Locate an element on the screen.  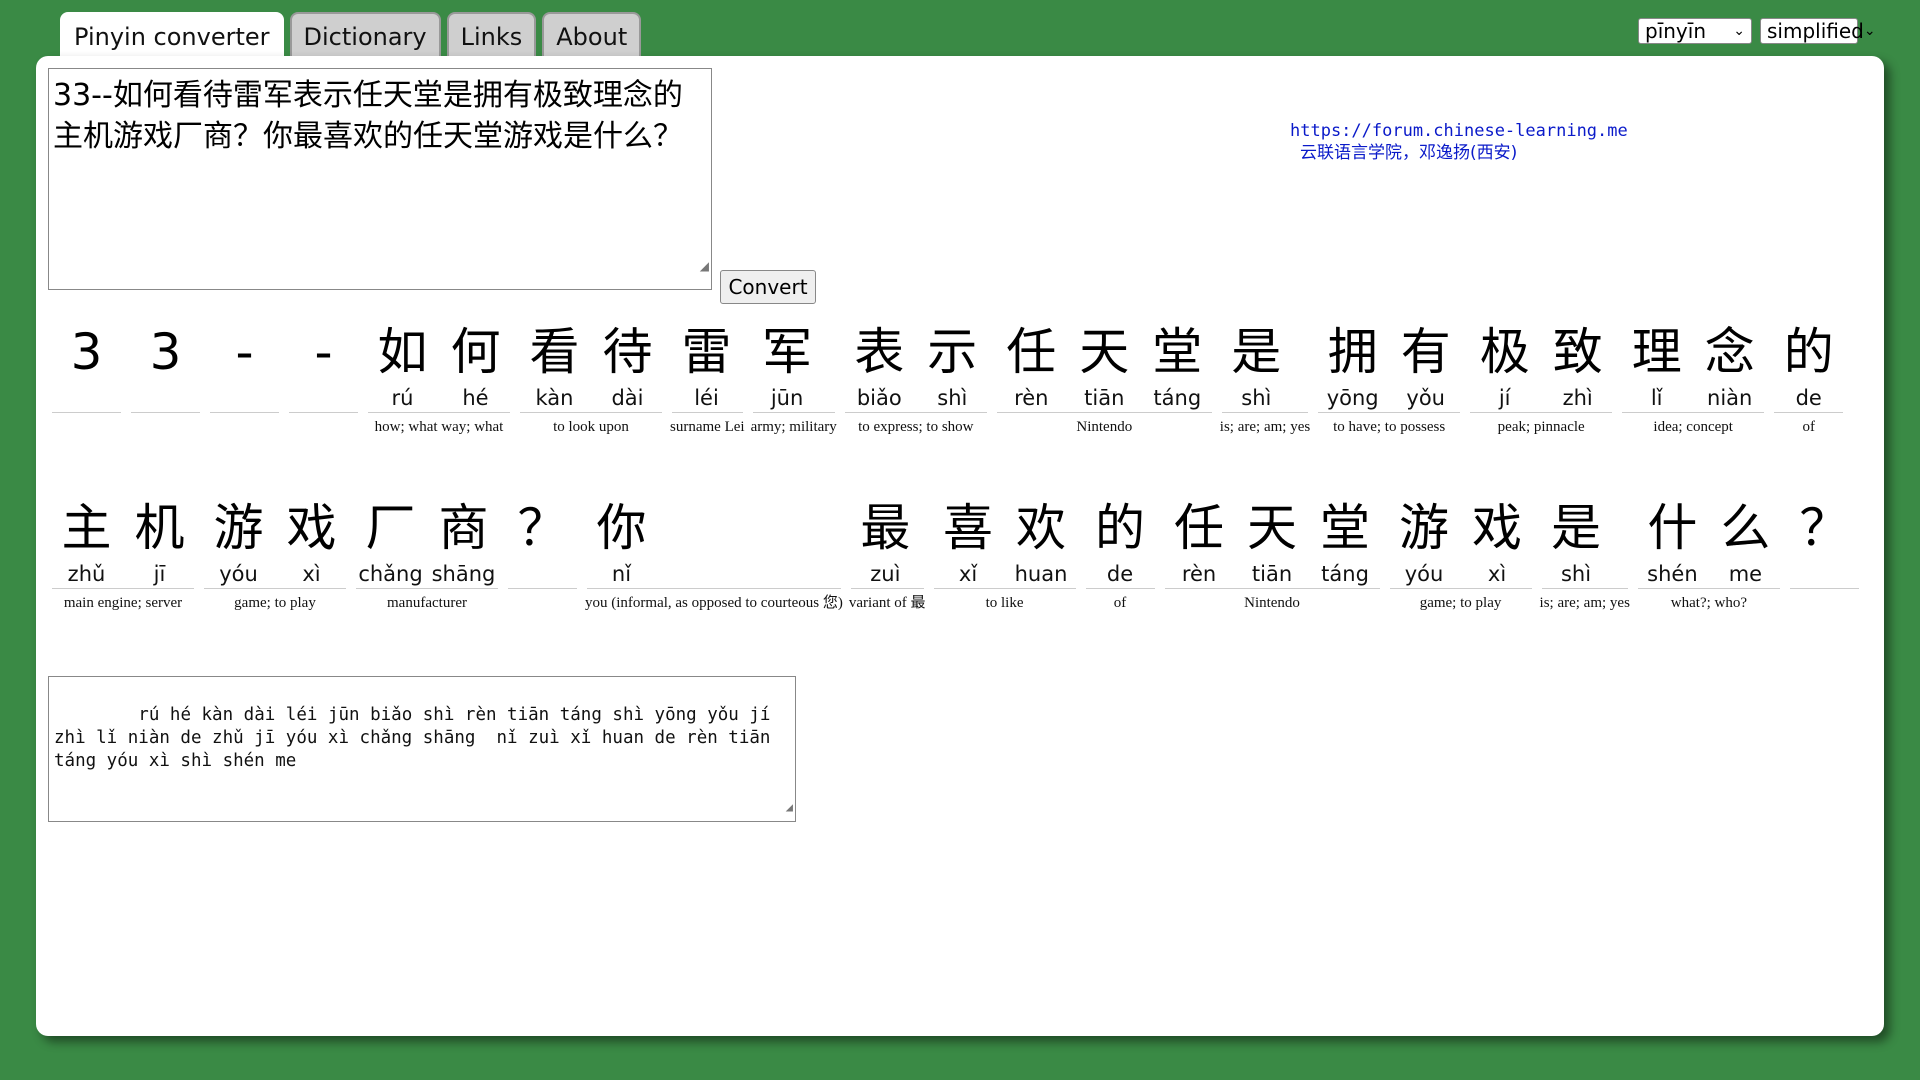
syllable: 的 de is located at coordinates (1120, 542).